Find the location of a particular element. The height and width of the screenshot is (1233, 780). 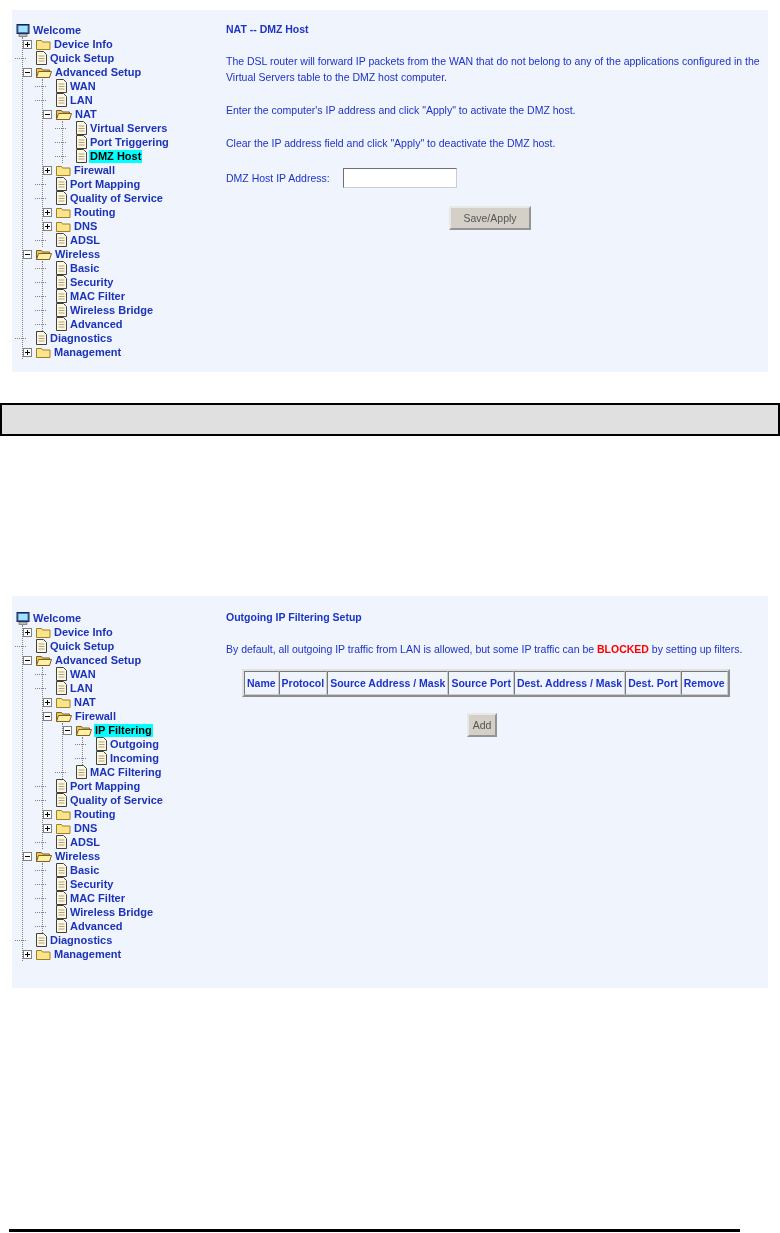

column-header: Source Address / Mask is located at coordinates (388, 683).